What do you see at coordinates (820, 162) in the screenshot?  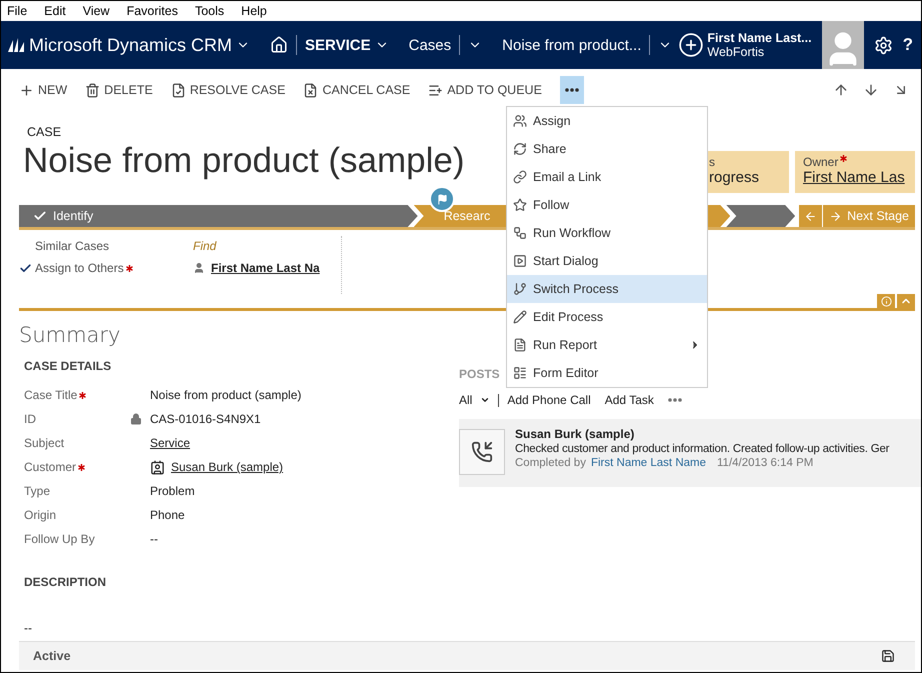 I see `header-field-label: Owner` at bounding box center [820, 162].